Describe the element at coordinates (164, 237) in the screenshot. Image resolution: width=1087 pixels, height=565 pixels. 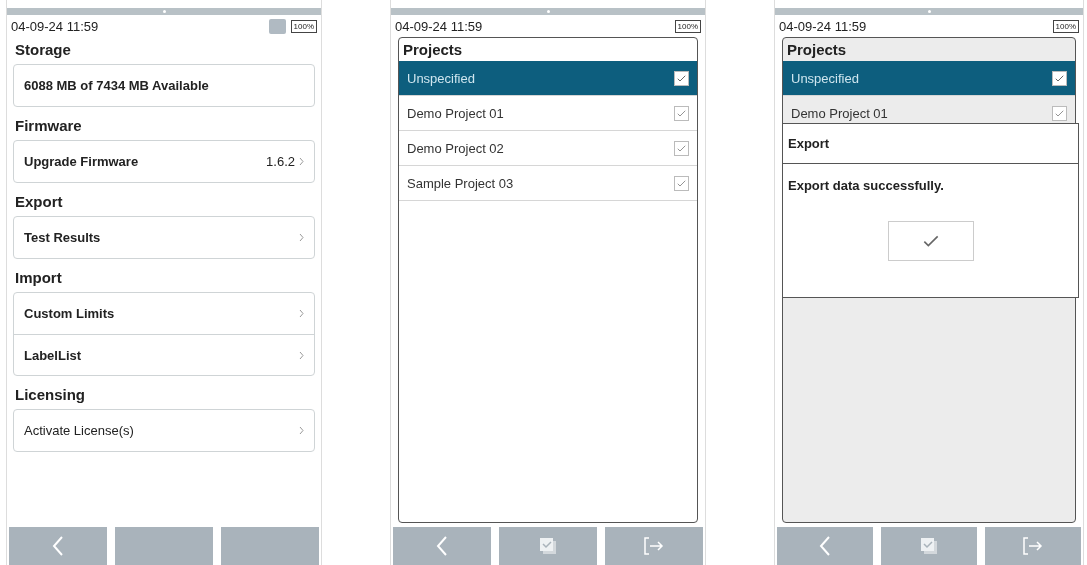
I see `settings-row: Test Results` at that location.